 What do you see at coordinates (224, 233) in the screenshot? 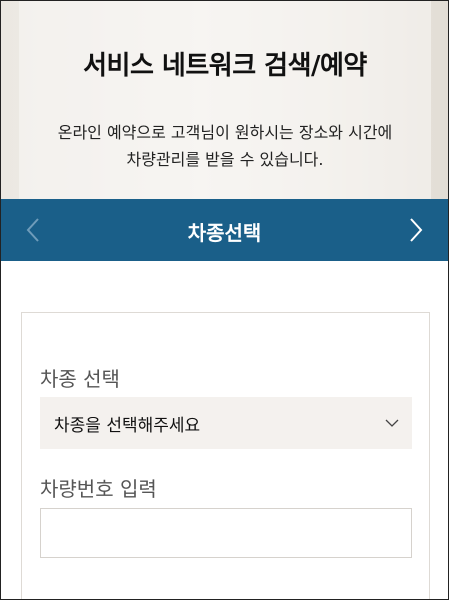
I see `step-title: 차종선택` at bounding box center [224, 233].